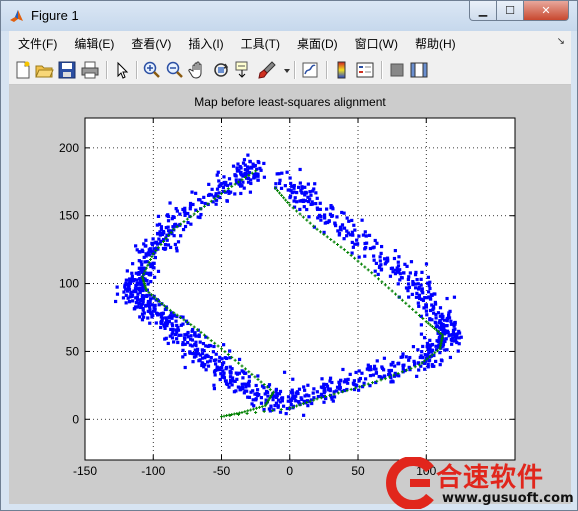  I want to click on menu-insert: 插入(I), so click(205, 43).